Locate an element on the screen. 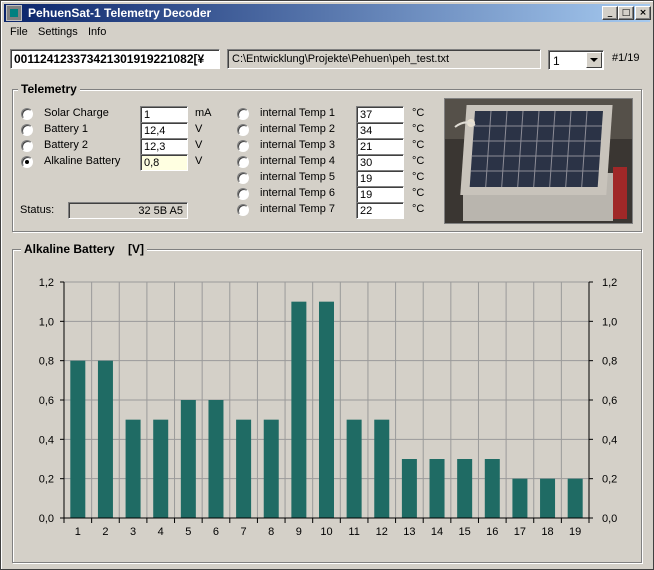 This screenshot has height=570, width=654. title-bar: PehuenSat-1 Telemetry Decoder _ □ × is located at coordinates (327, 13).